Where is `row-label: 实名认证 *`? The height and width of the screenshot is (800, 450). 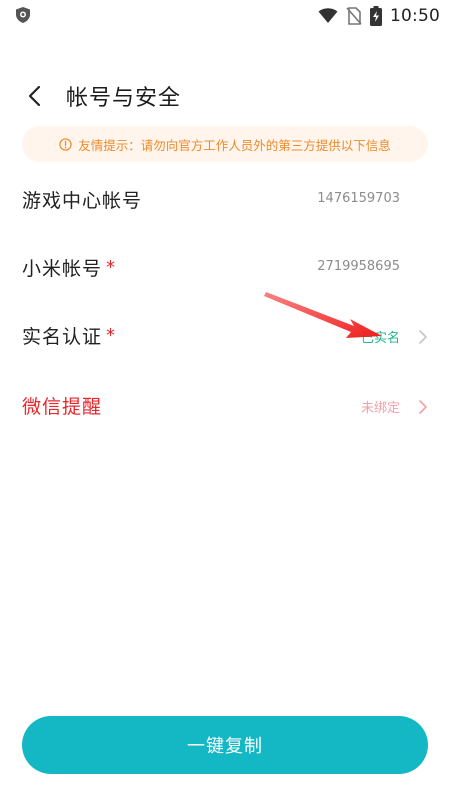 row-label: 实名认证 * is located at coordinates (69, 335).